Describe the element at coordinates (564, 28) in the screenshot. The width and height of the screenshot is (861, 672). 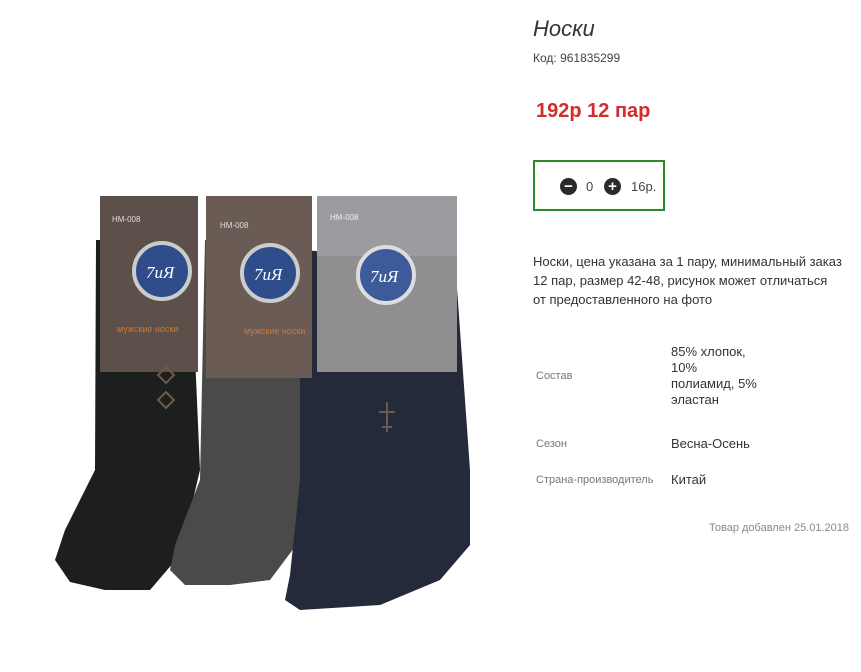
I see `product-title: Носки` at that location.